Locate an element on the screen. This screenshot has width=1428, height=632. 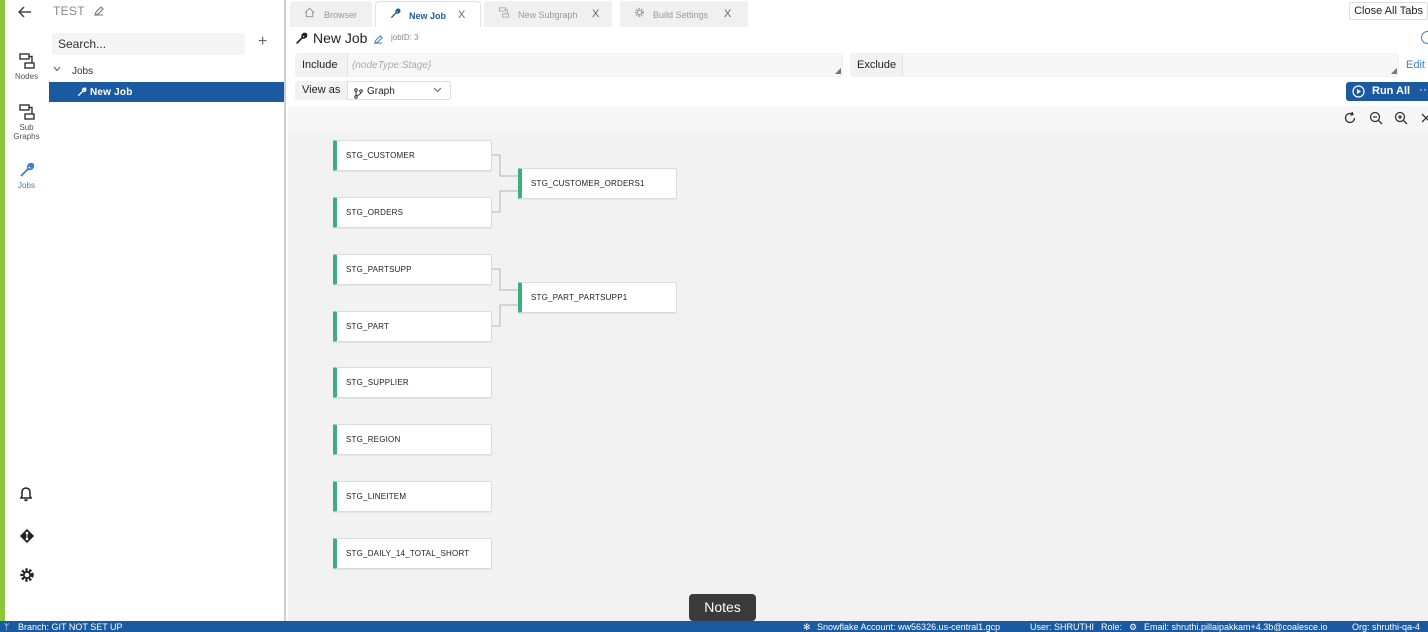
node-label: STG_REGION is located at coordinates (373, 439).